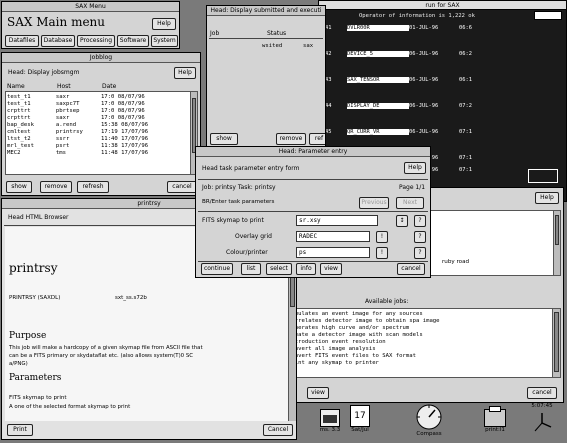 This screenshot has height=443, width=567. I want to click on terminal-row: 41 DVLR00R 01-JUL-96 06:6, so click(442, 38).